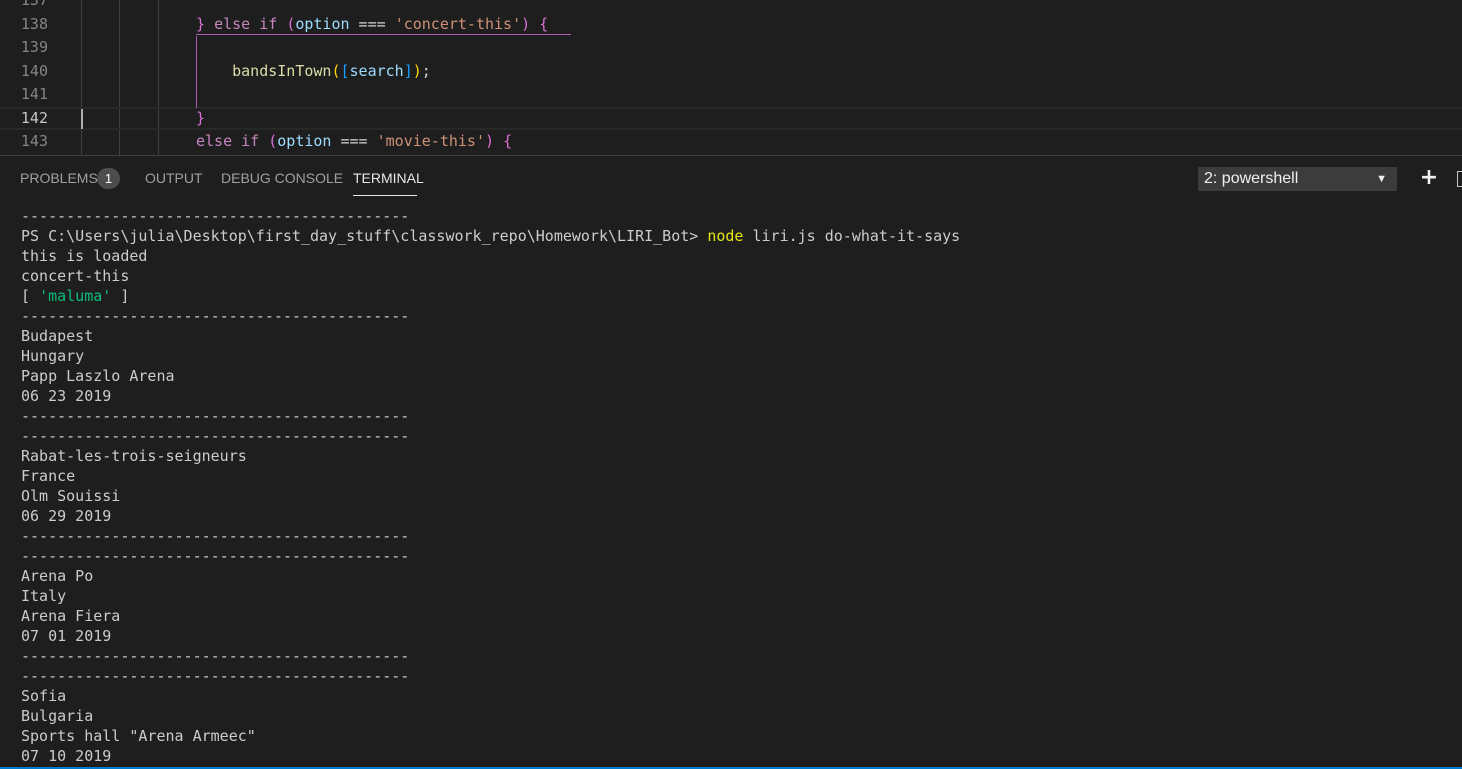 The height and width of the screenshot is (769, 1462). What do you see at coordinates (71, 496) in the screenshot?
I see `terminal-text: Olm Souissi` at bounding box center [71, 496].